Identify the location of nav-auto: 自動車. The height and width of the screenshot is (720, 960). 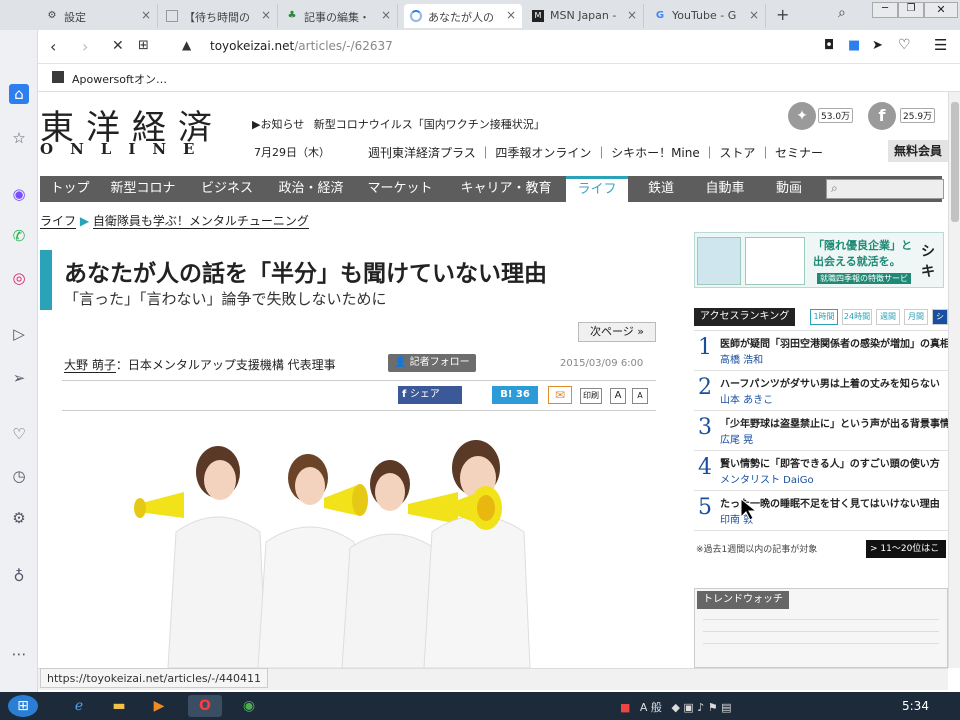
(725, 189).